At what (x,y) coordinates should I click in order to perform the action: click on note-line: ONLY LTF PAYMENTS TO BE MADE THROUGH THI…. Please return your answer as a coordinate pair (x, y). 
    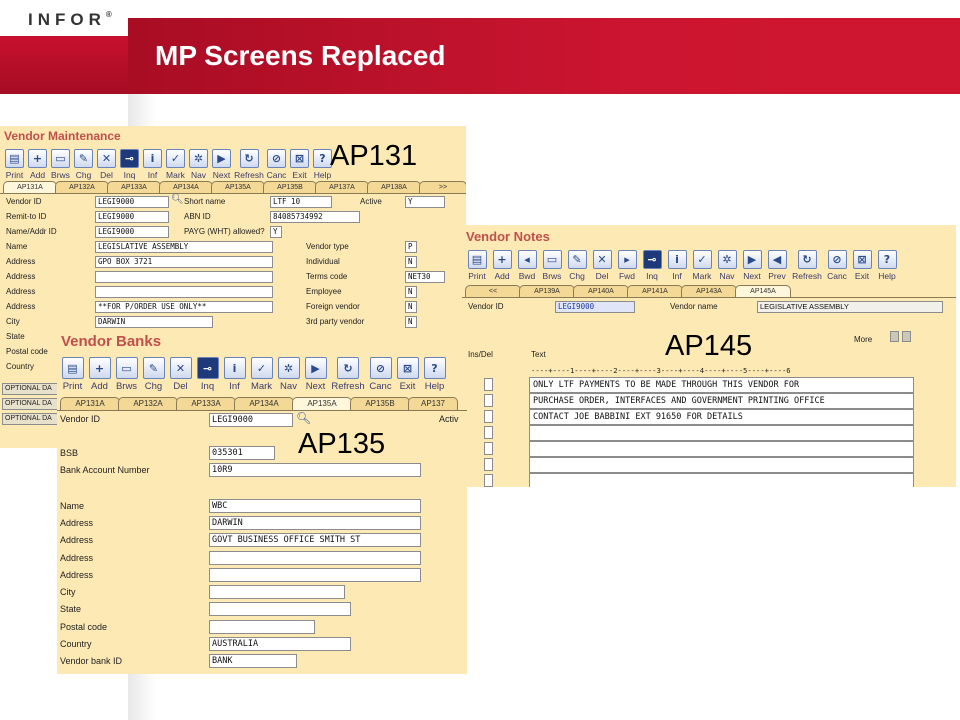
    Looking at the image, I should click on (721, 385).